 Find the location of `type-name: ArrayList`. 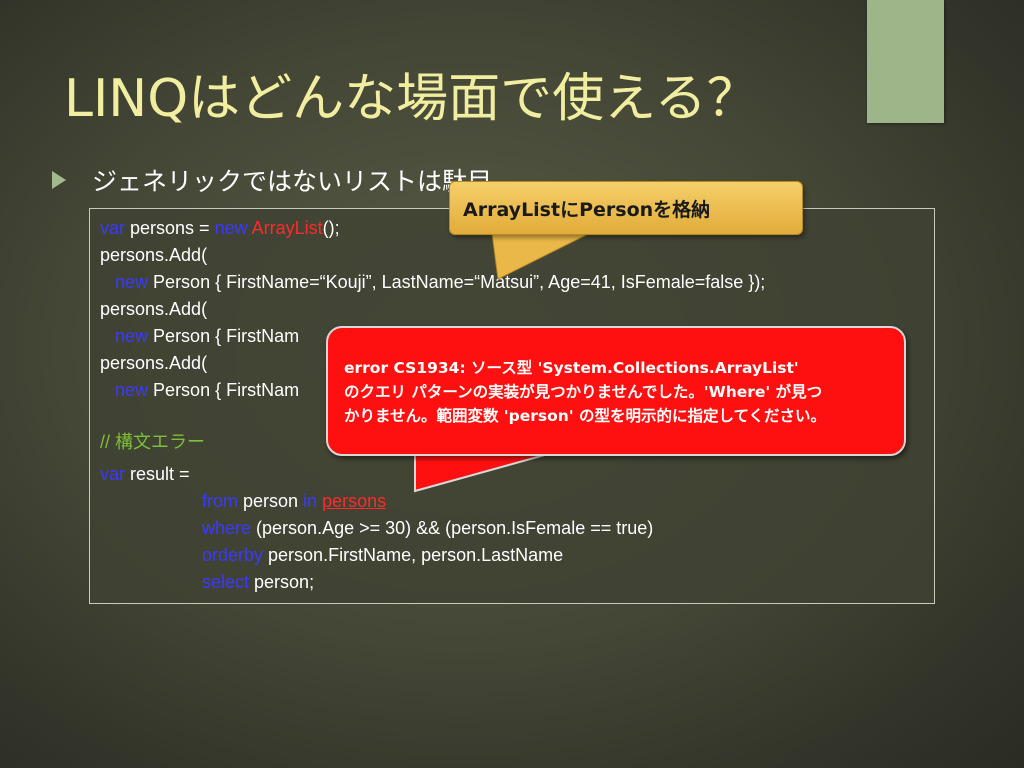

type-name: ArrayList is located at coordinates (287, 228).